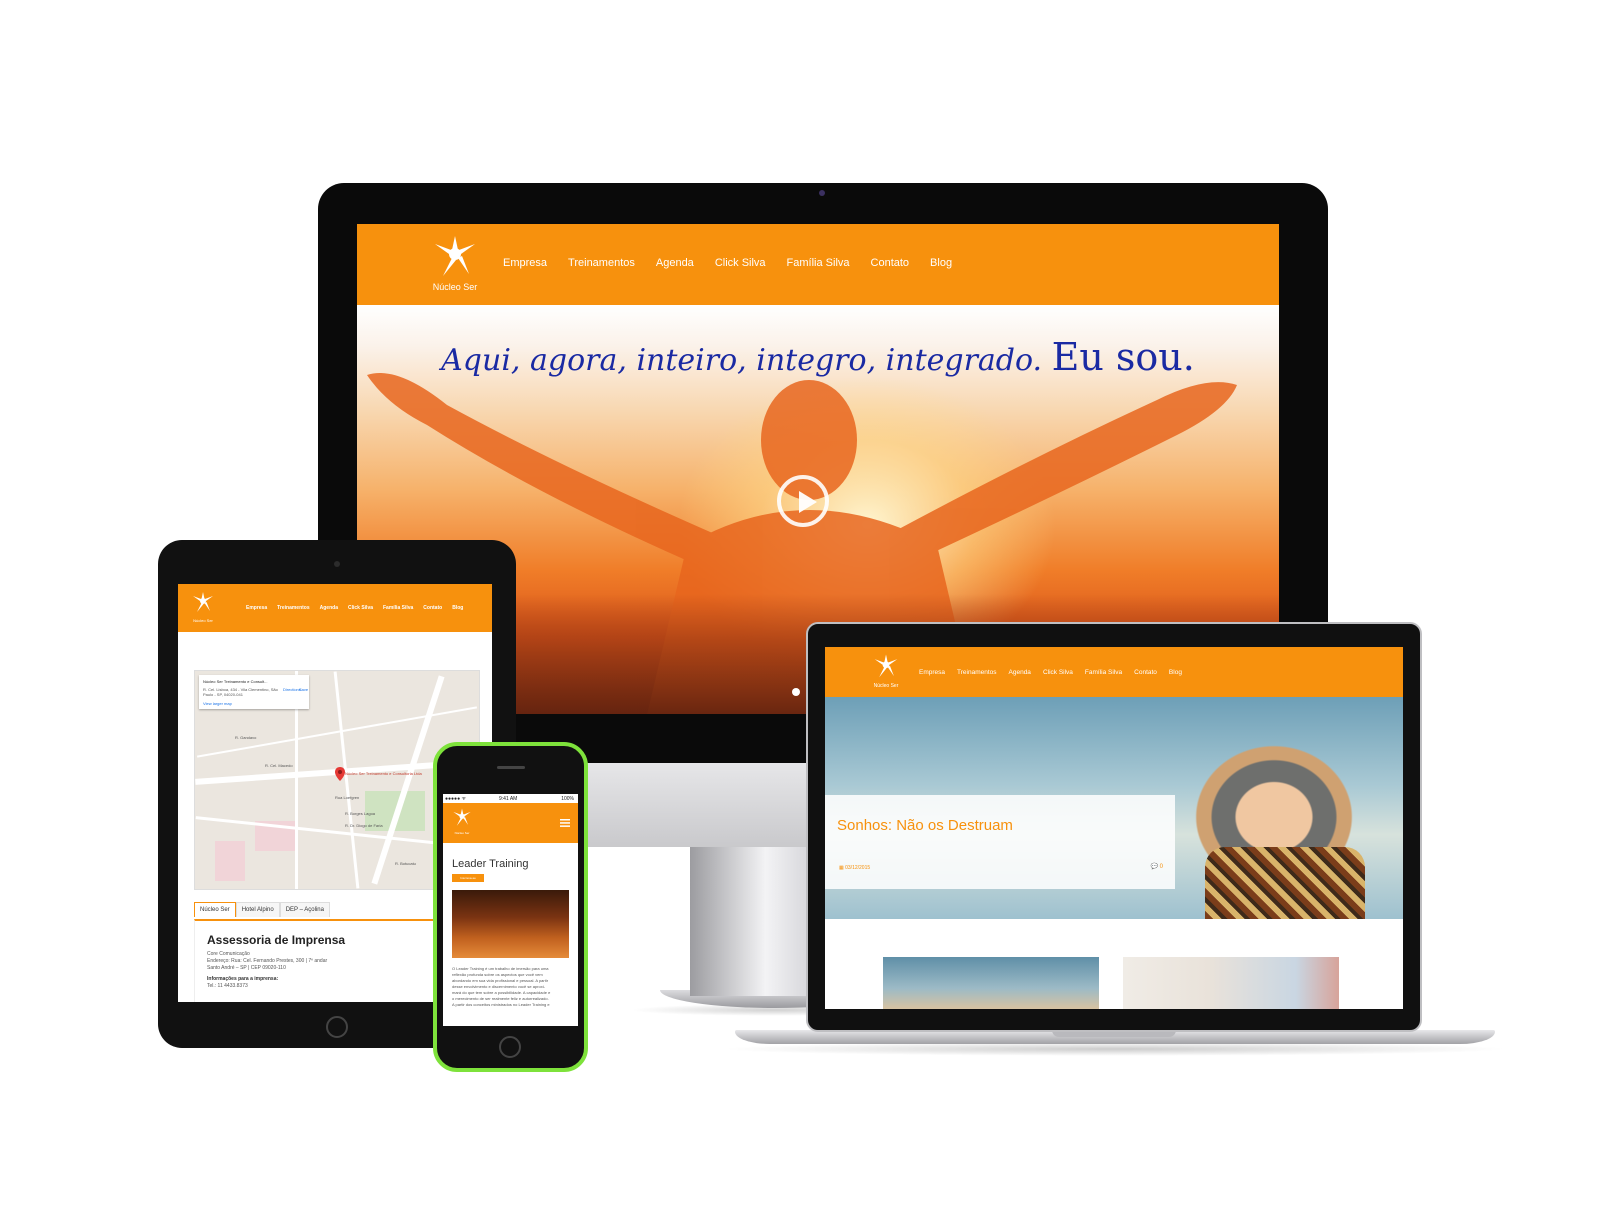 The height and width of the screenshot is (1215, 1620). I want to click on featured-post-date: ▦ 03/12/2015, so click(854, 868).